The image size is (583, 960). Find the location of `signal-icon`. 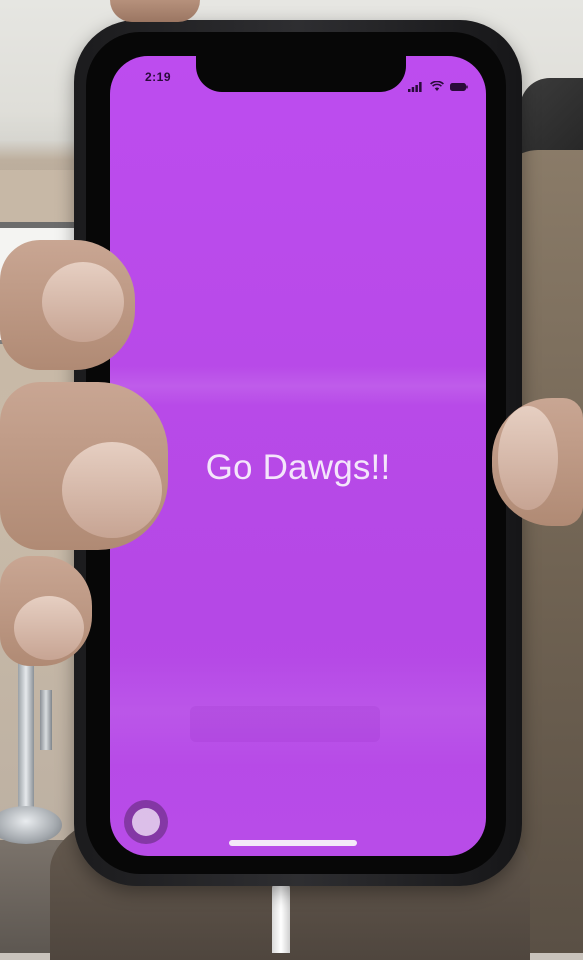

signal-icon is located at coordinates (415, 87).